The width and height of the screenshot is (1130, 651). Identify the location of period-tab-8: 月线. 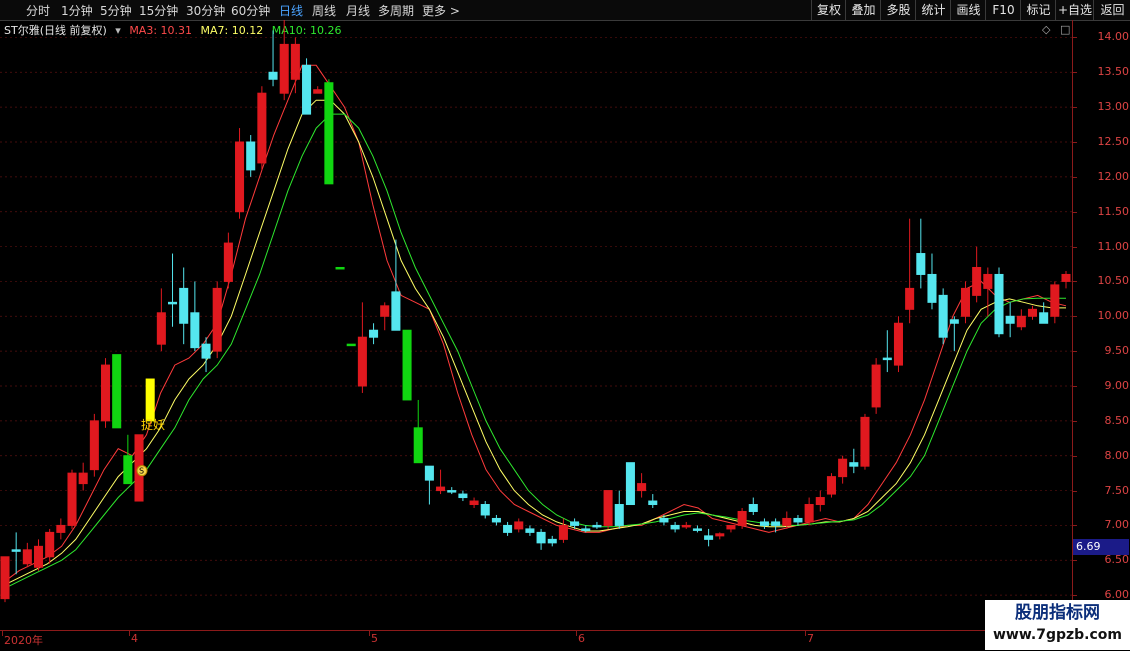
(358, 10).